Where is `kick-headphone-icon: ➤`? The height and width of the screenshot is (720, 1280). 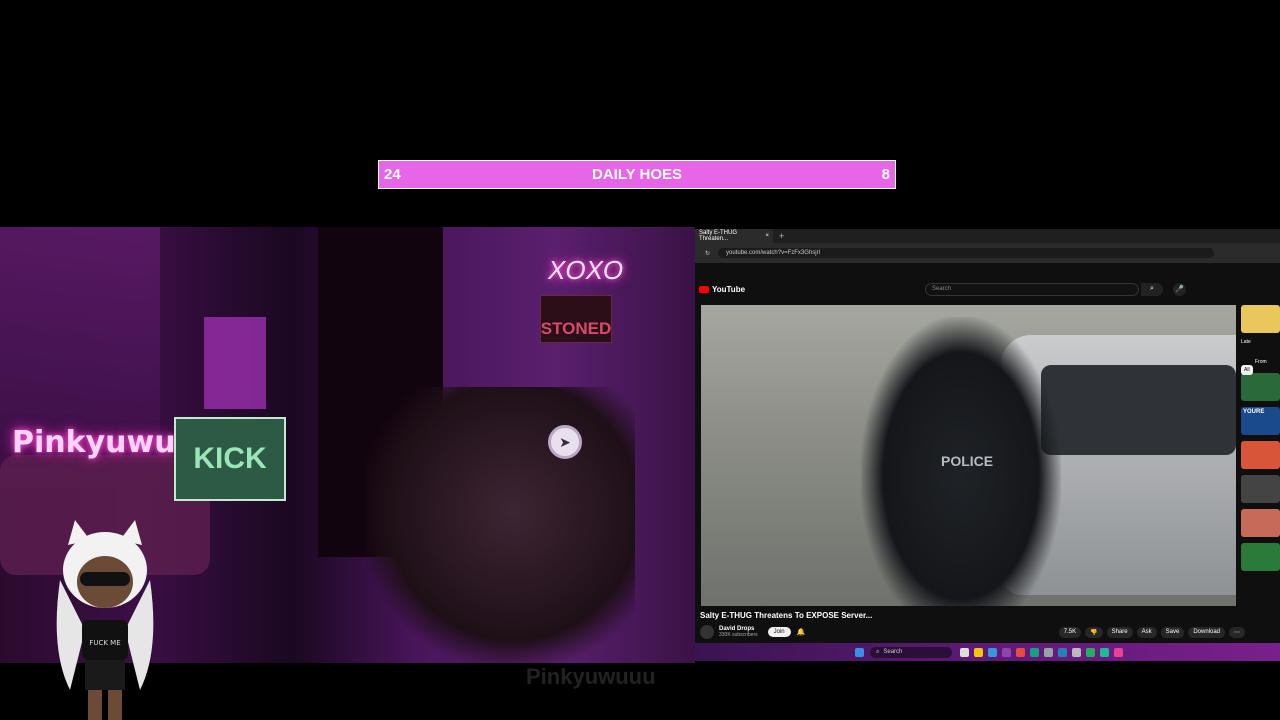
kick-headphone-icon: ➤ is located at coordinates (565, 442).